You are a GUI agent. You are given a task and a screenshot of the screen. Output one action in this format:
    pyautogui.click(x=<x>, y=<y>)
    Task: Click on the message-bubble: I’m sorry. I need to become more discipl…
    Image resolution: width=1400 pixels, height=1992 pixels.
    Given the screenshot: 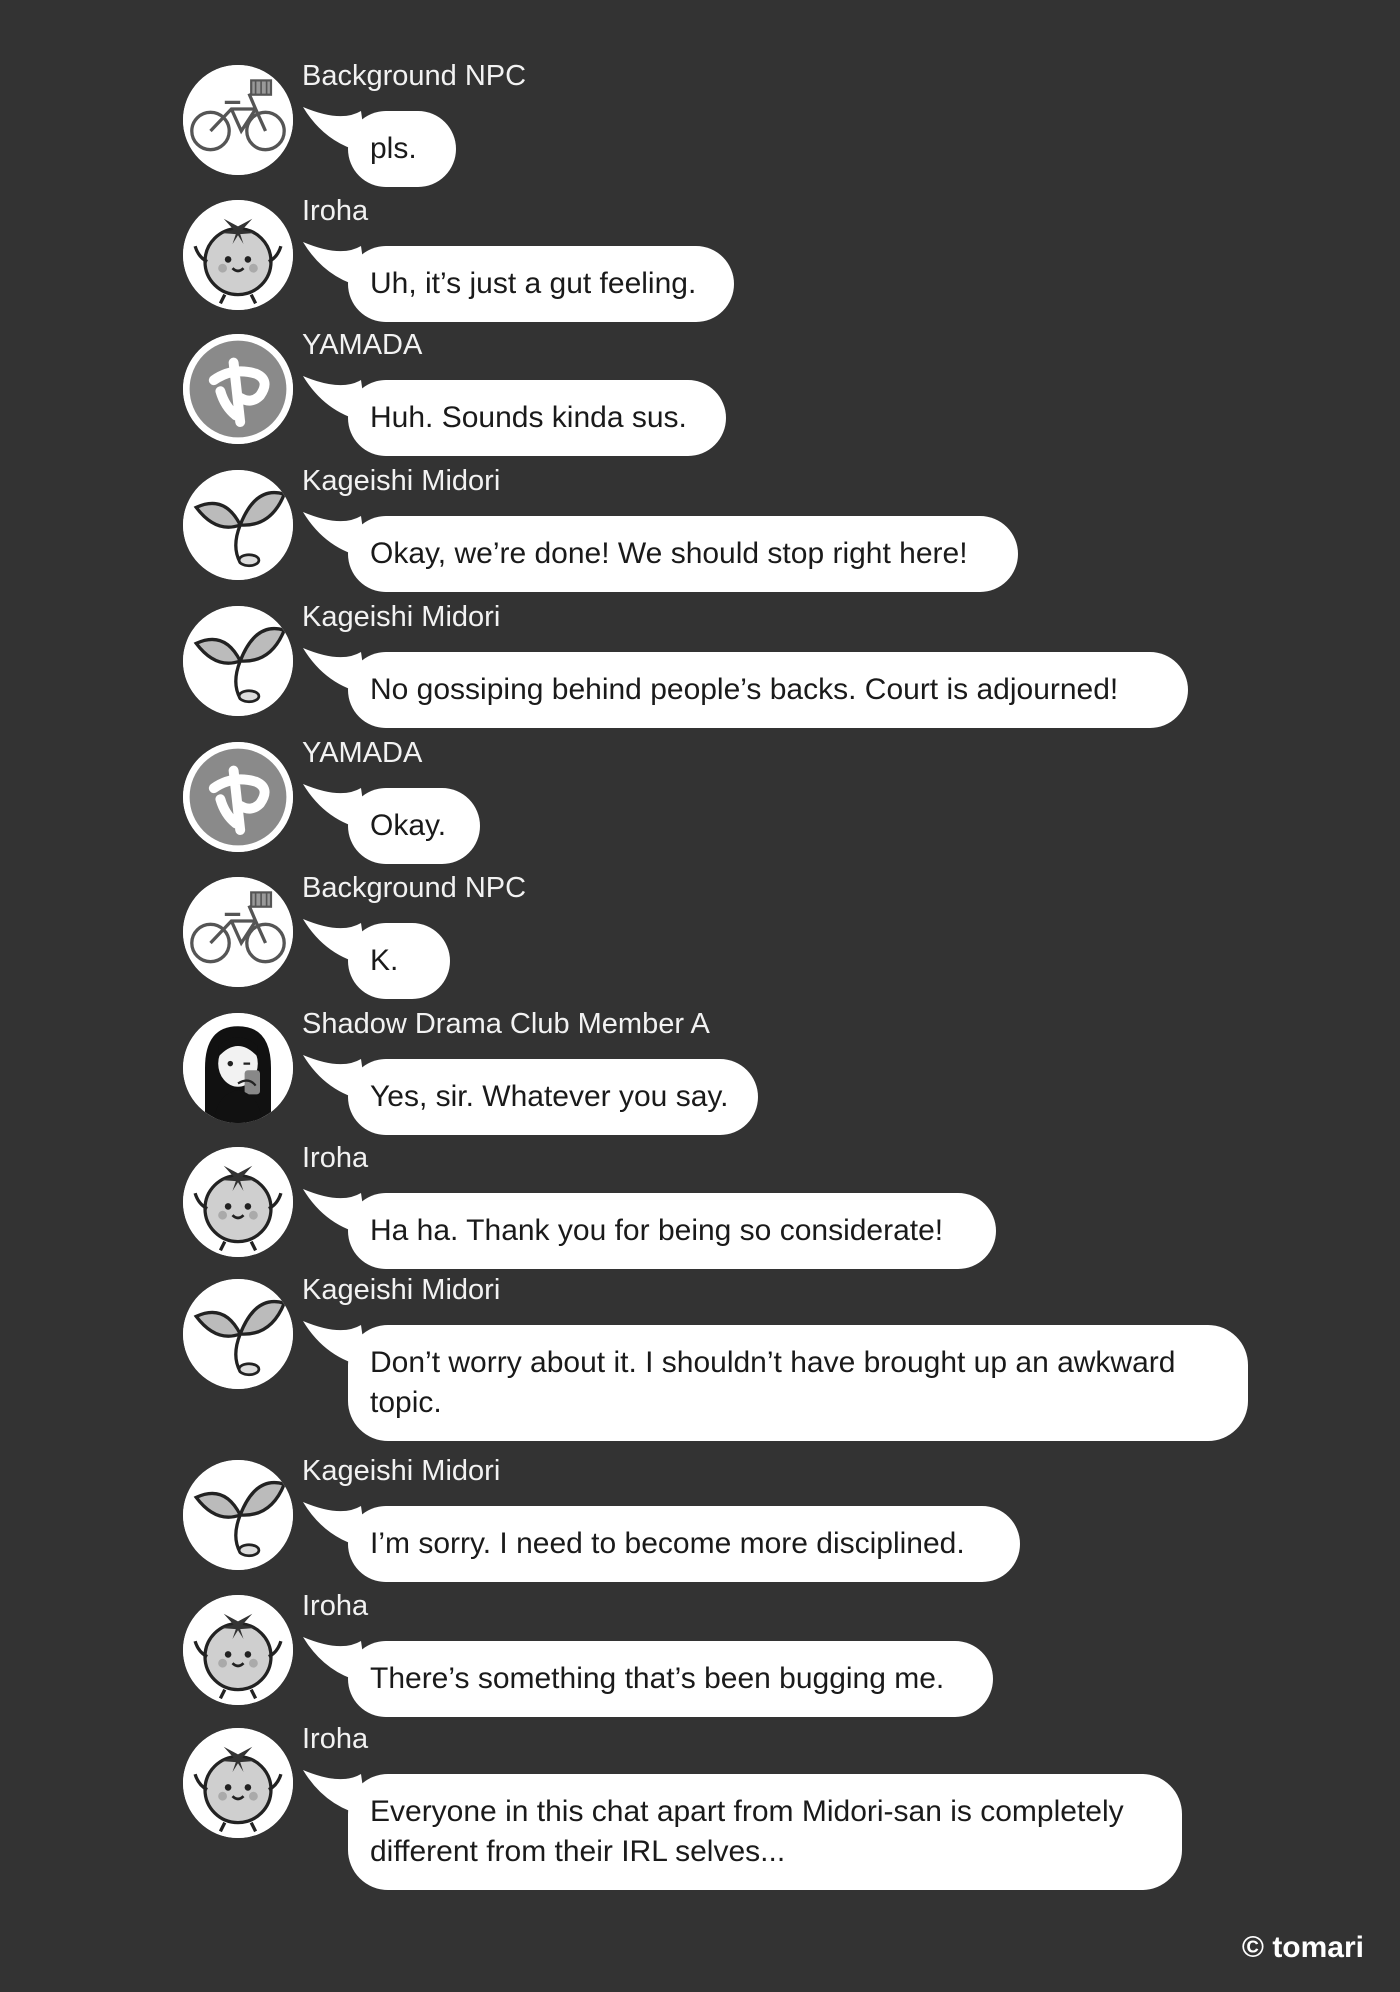 What is the action you would take?
    pyautogui.click(x=684, y=1544)
    